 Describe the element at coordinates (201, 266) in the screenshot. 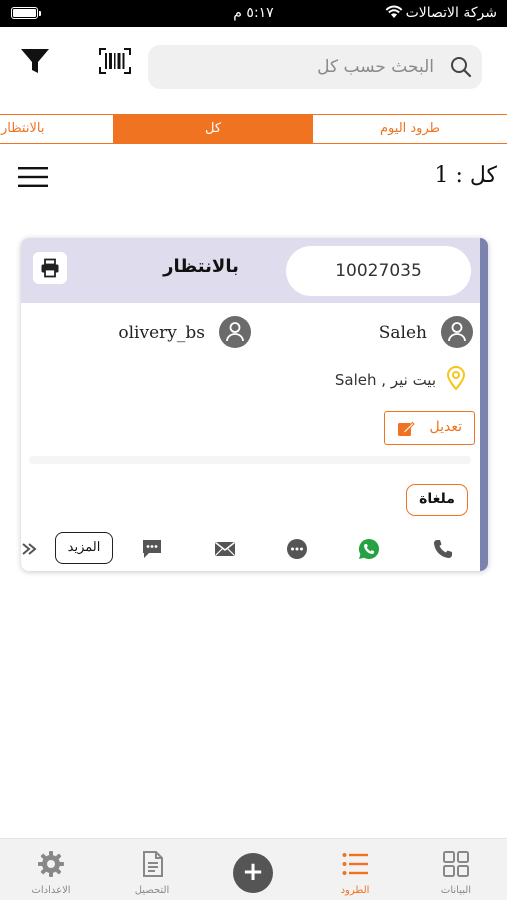

I see `order-status: بالانتظار` at that location.